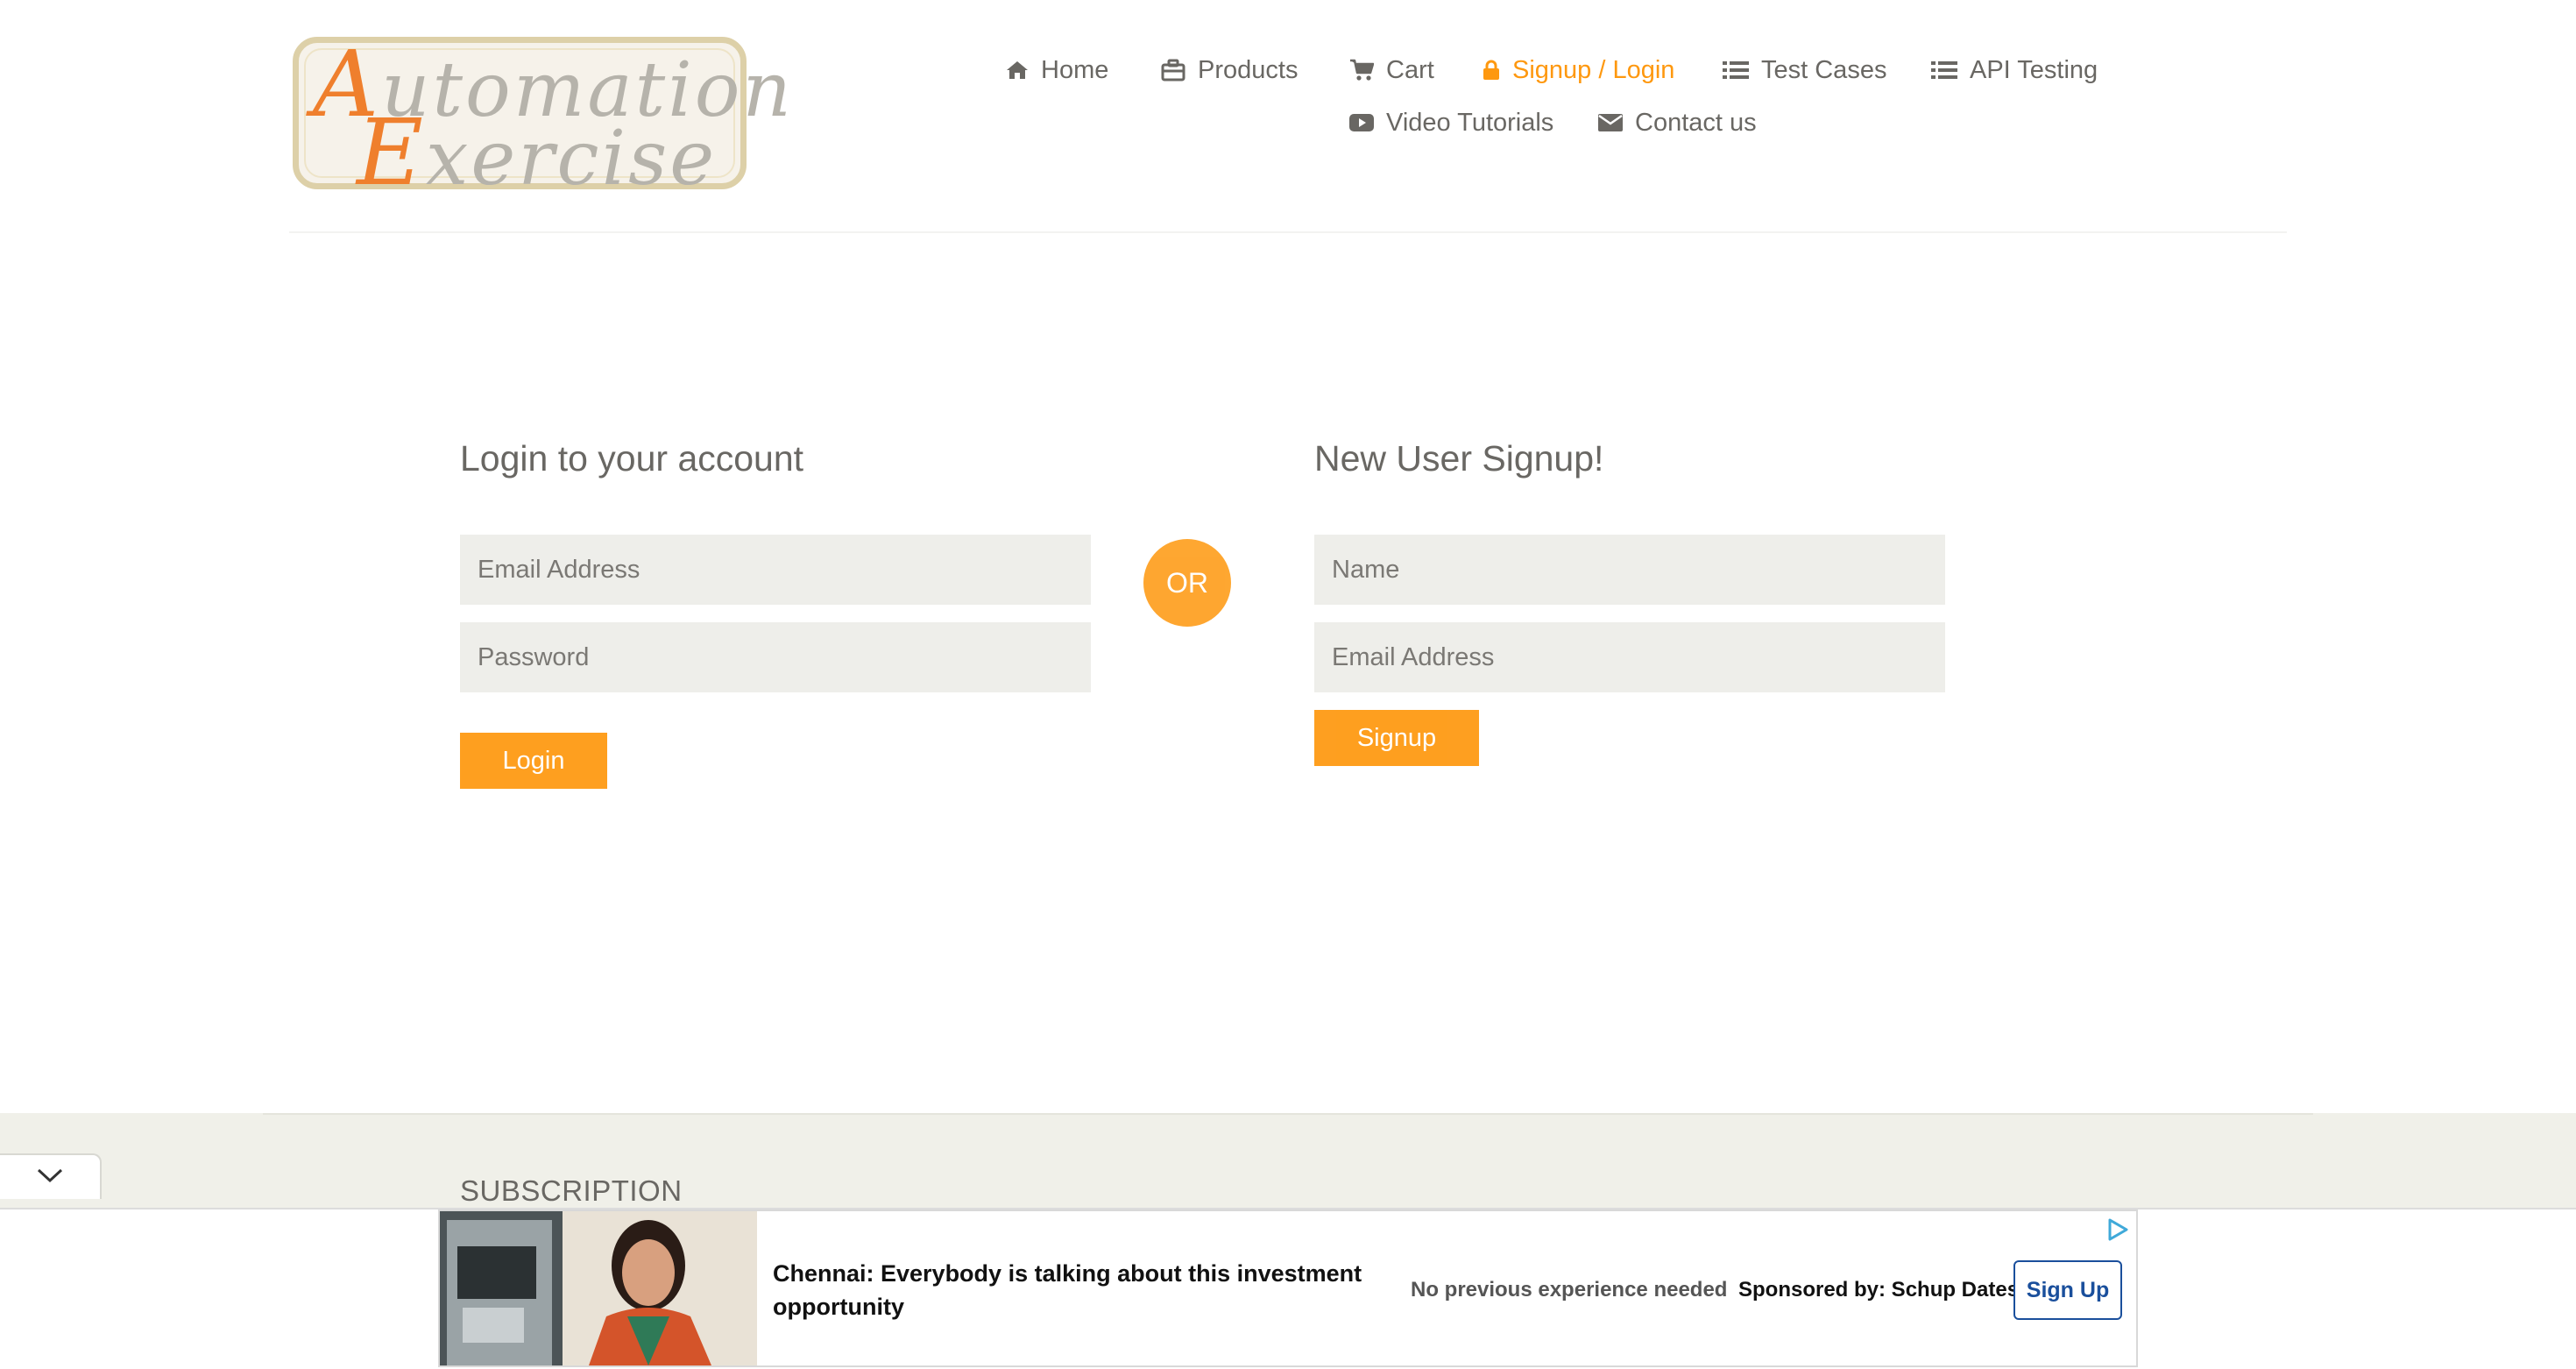 The height and width of the screenshot is (1369, 2576). What do you see at coordinates (1593, 69) in the screenshot?
I see `nav-signup-login-label: Signup / Login` at bounding box center [1593, 69].